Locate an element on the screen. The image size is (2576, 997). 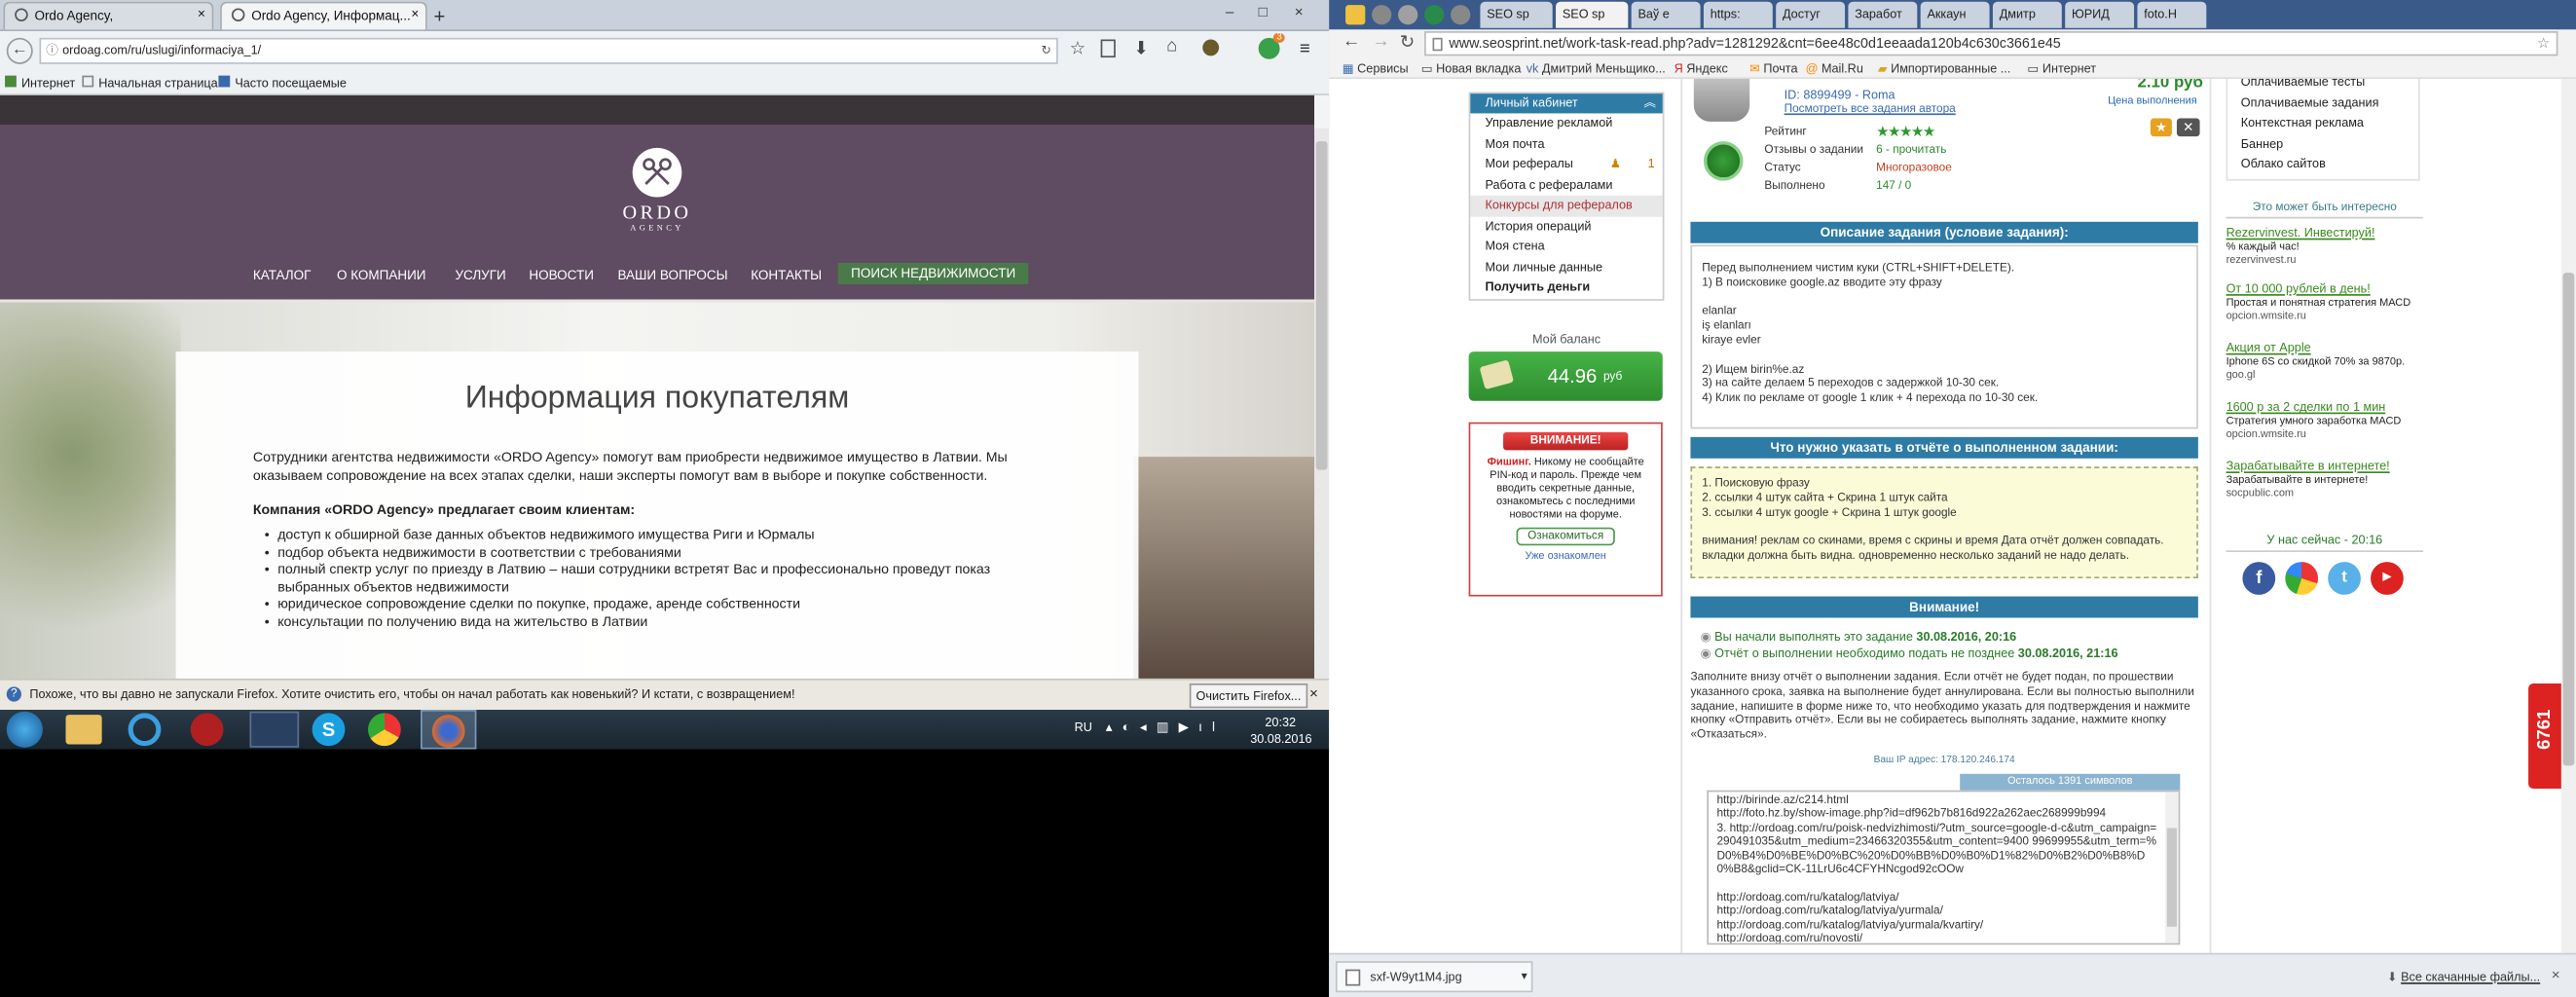
game-app-icon is located at coordinates (207, 730).